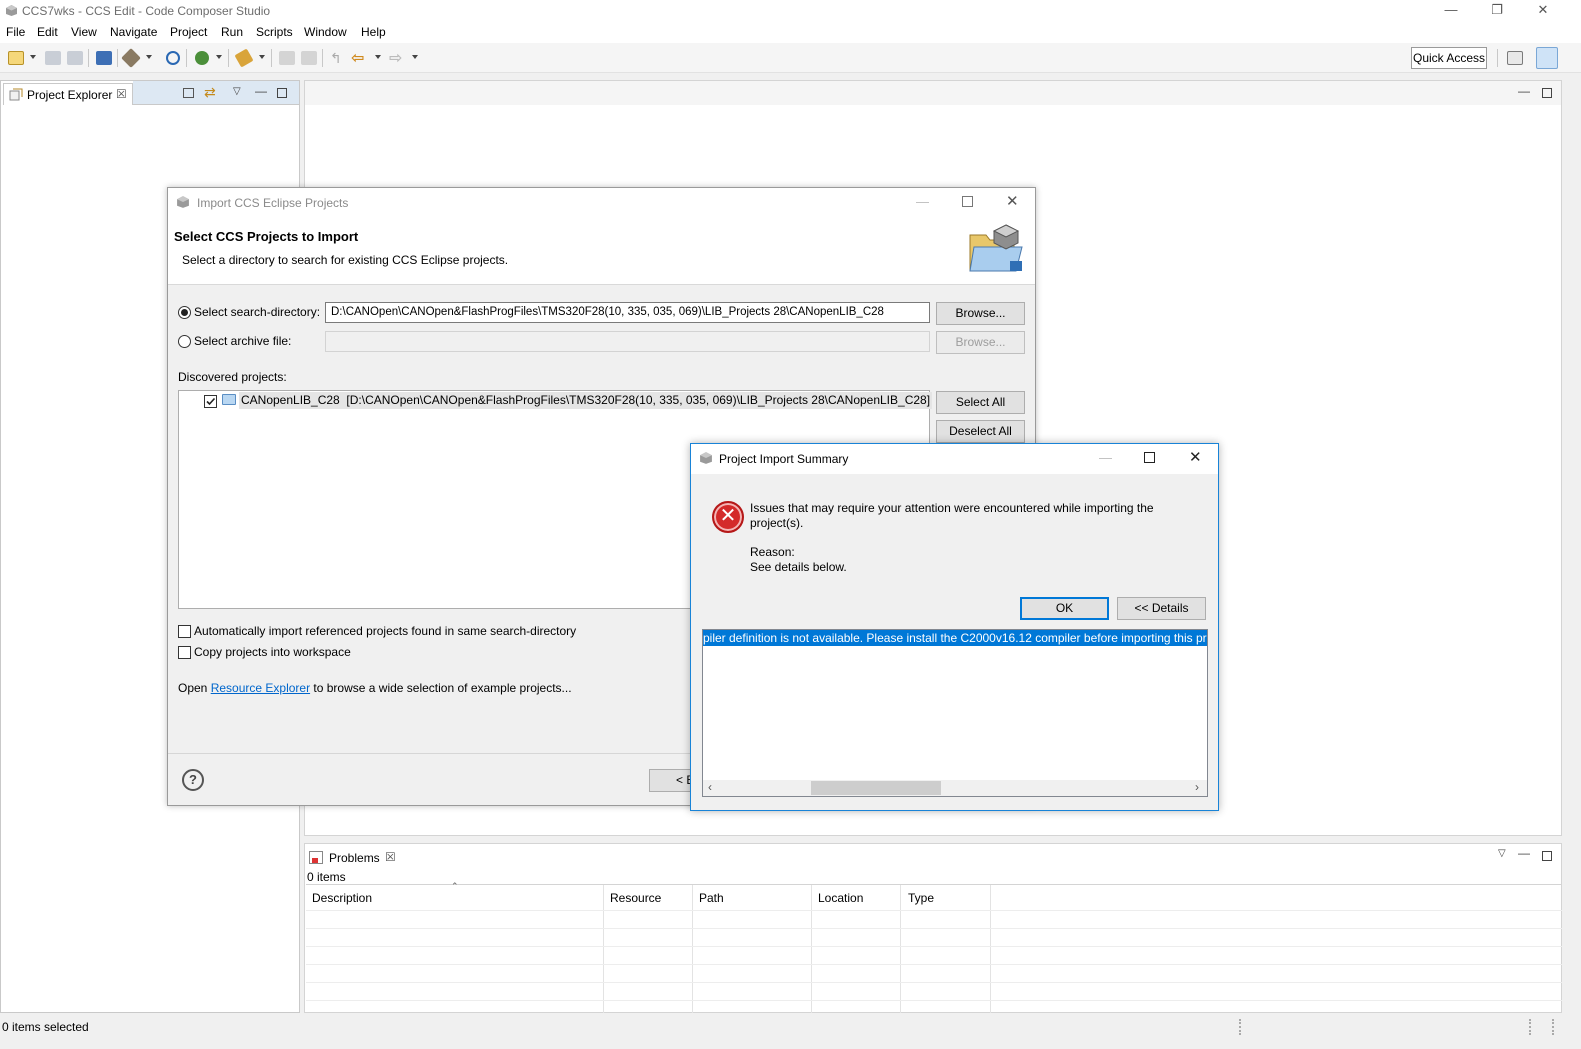 The width and height of the screenshot is (1581, 1049). Describe the element at coordinates (1547, 93) in the screenshot. I see `maximize-editor-icon` at that location.